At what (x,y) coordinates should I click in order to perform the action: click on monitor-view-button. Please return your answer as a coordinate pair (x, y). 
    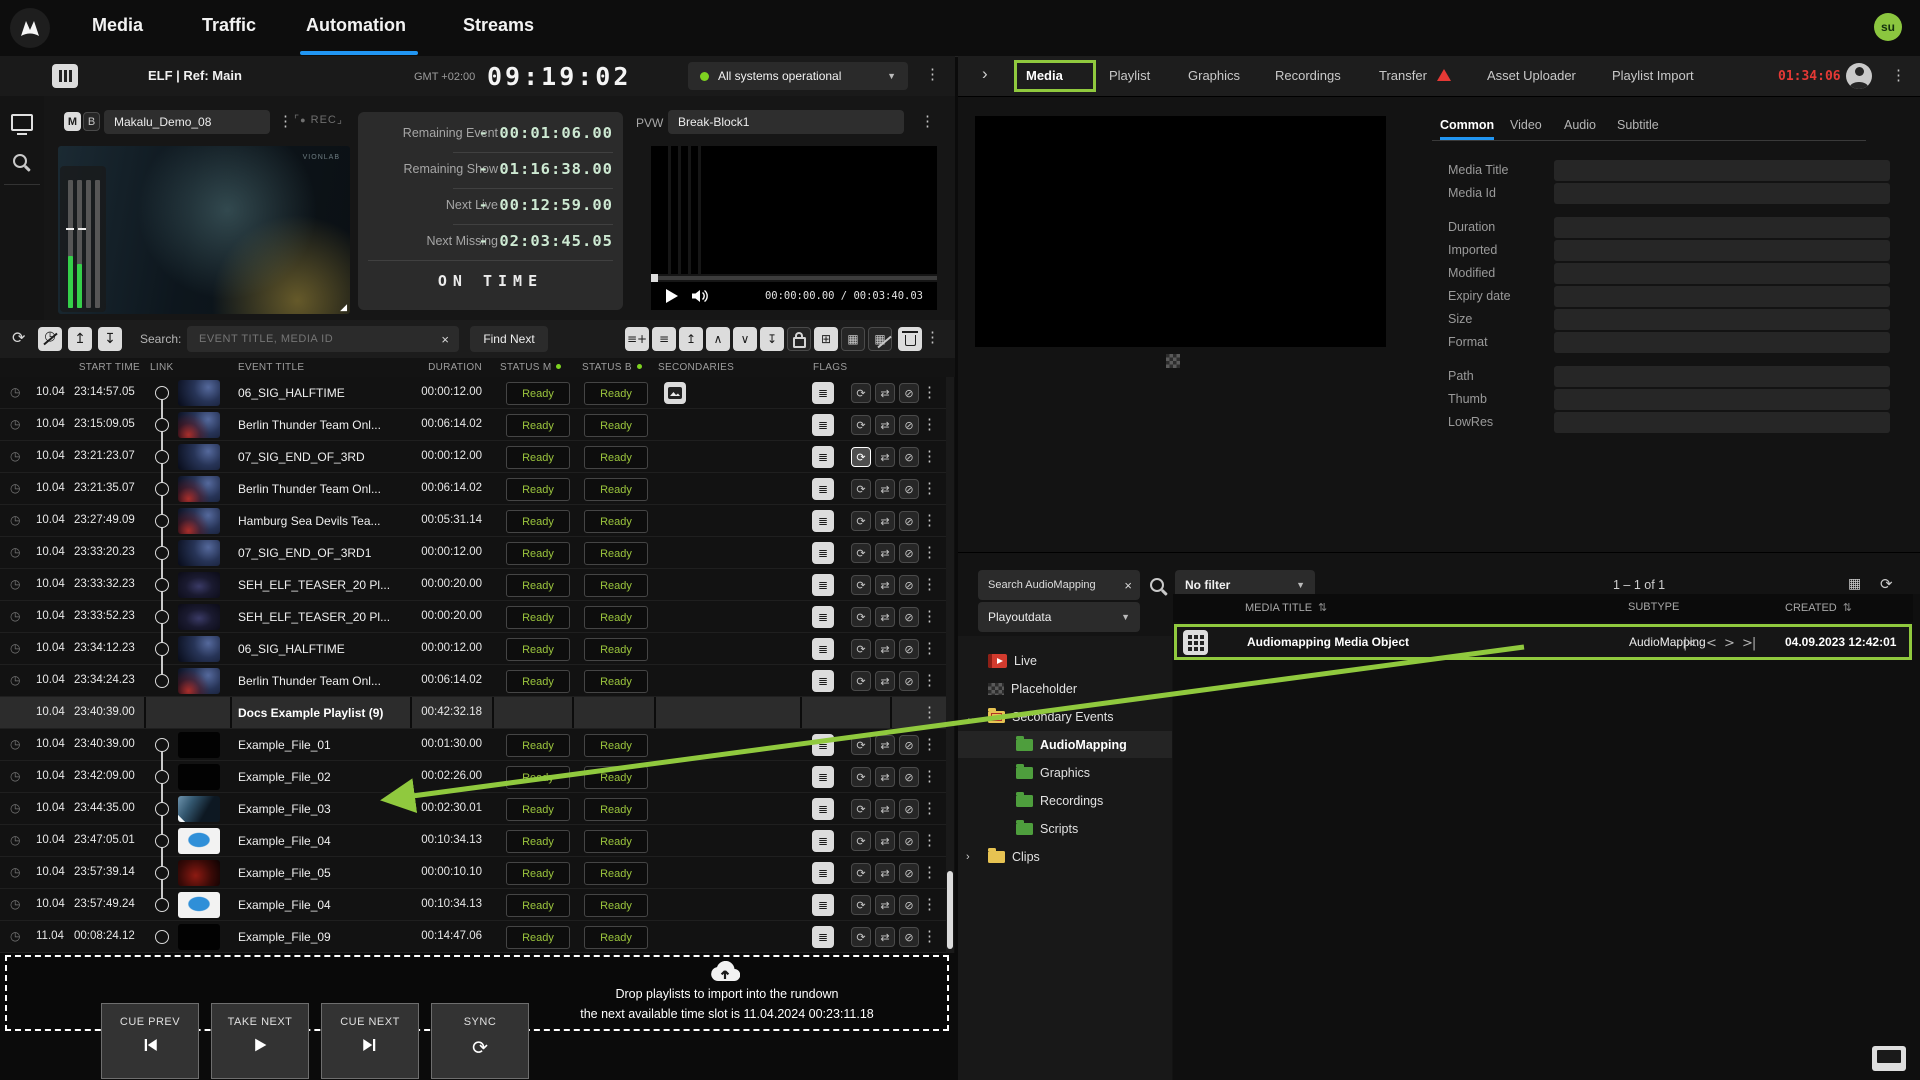
    Looking at the image, I should click on (22, 124).